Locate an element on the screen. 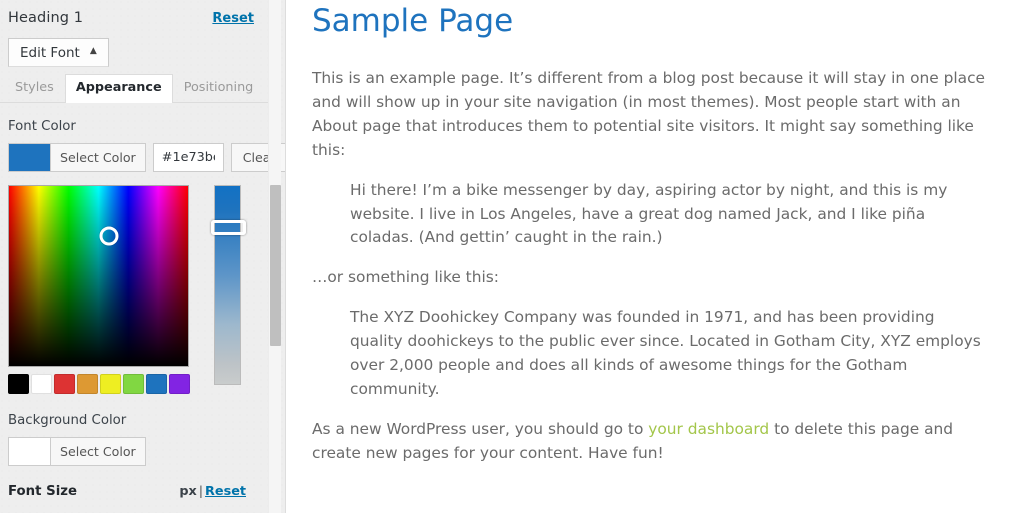 The width and height of the screenshot is (1020, 513). background-color-swatch is located at coordinates (30, 451).